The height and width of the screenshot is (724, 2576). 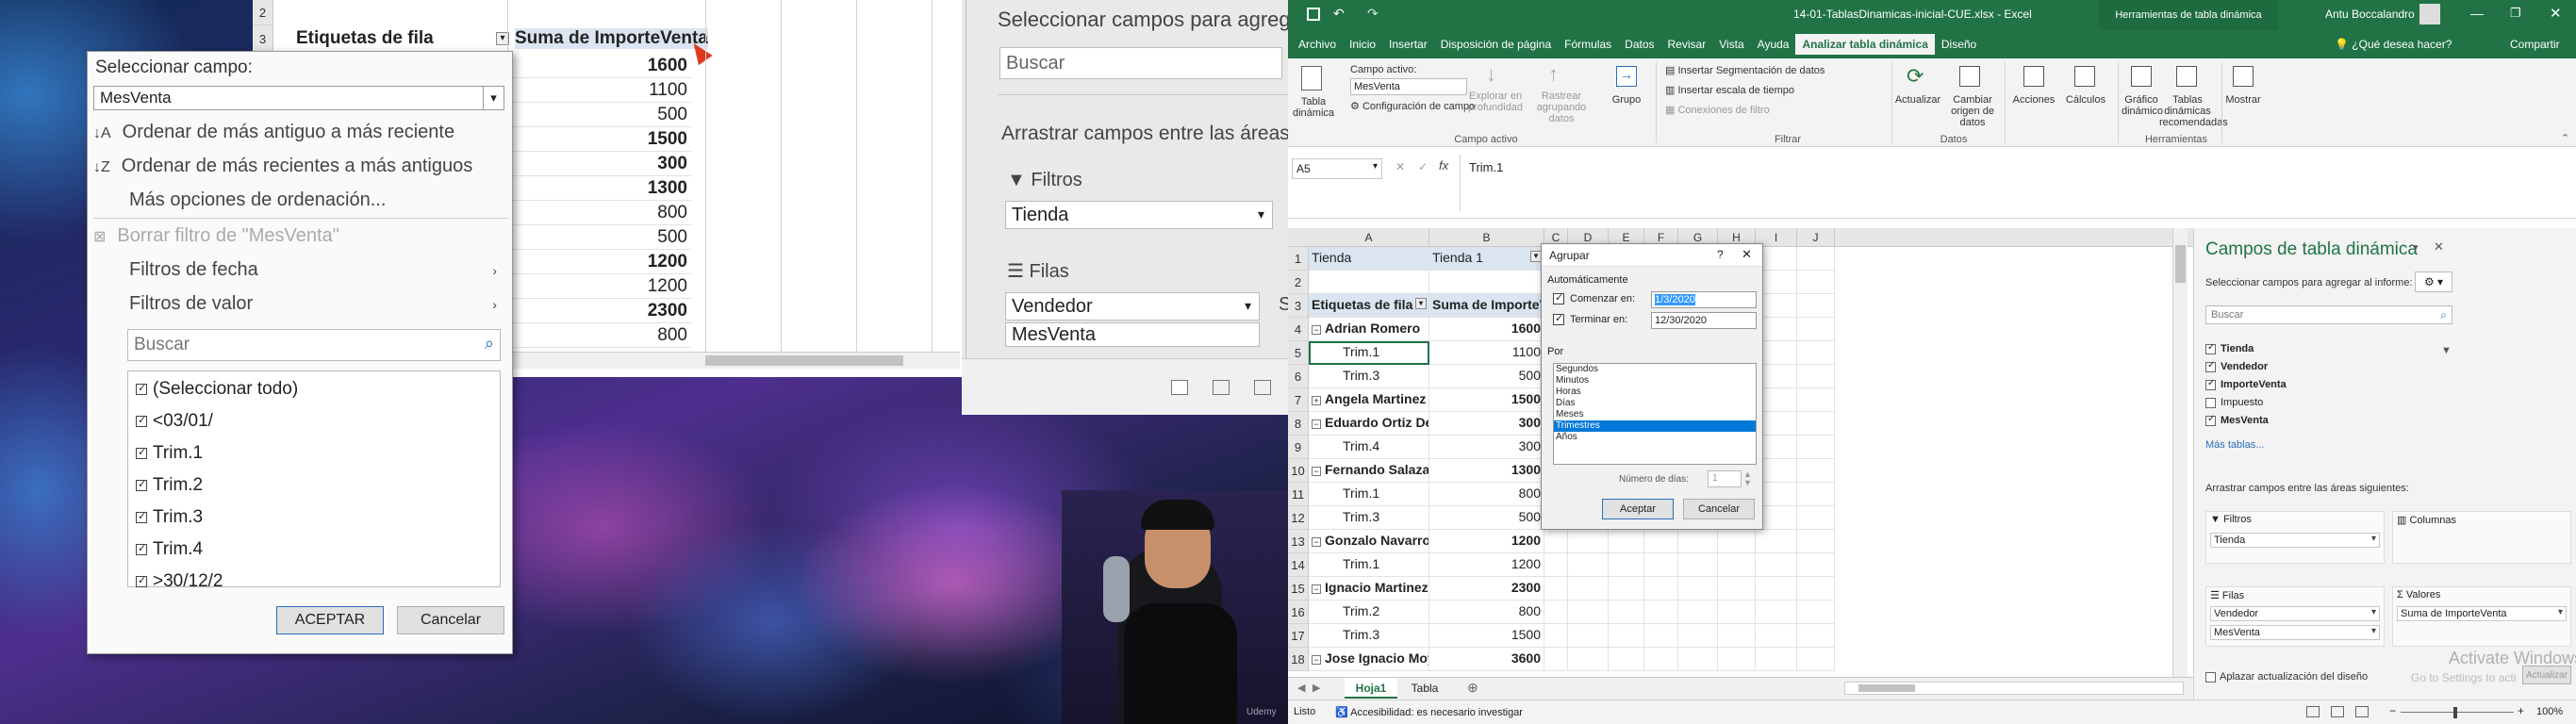 What do you see at coordinates (1655, 392) in the screenshot?
I see `group-option: Horas` at bounding box center [1655, 392].